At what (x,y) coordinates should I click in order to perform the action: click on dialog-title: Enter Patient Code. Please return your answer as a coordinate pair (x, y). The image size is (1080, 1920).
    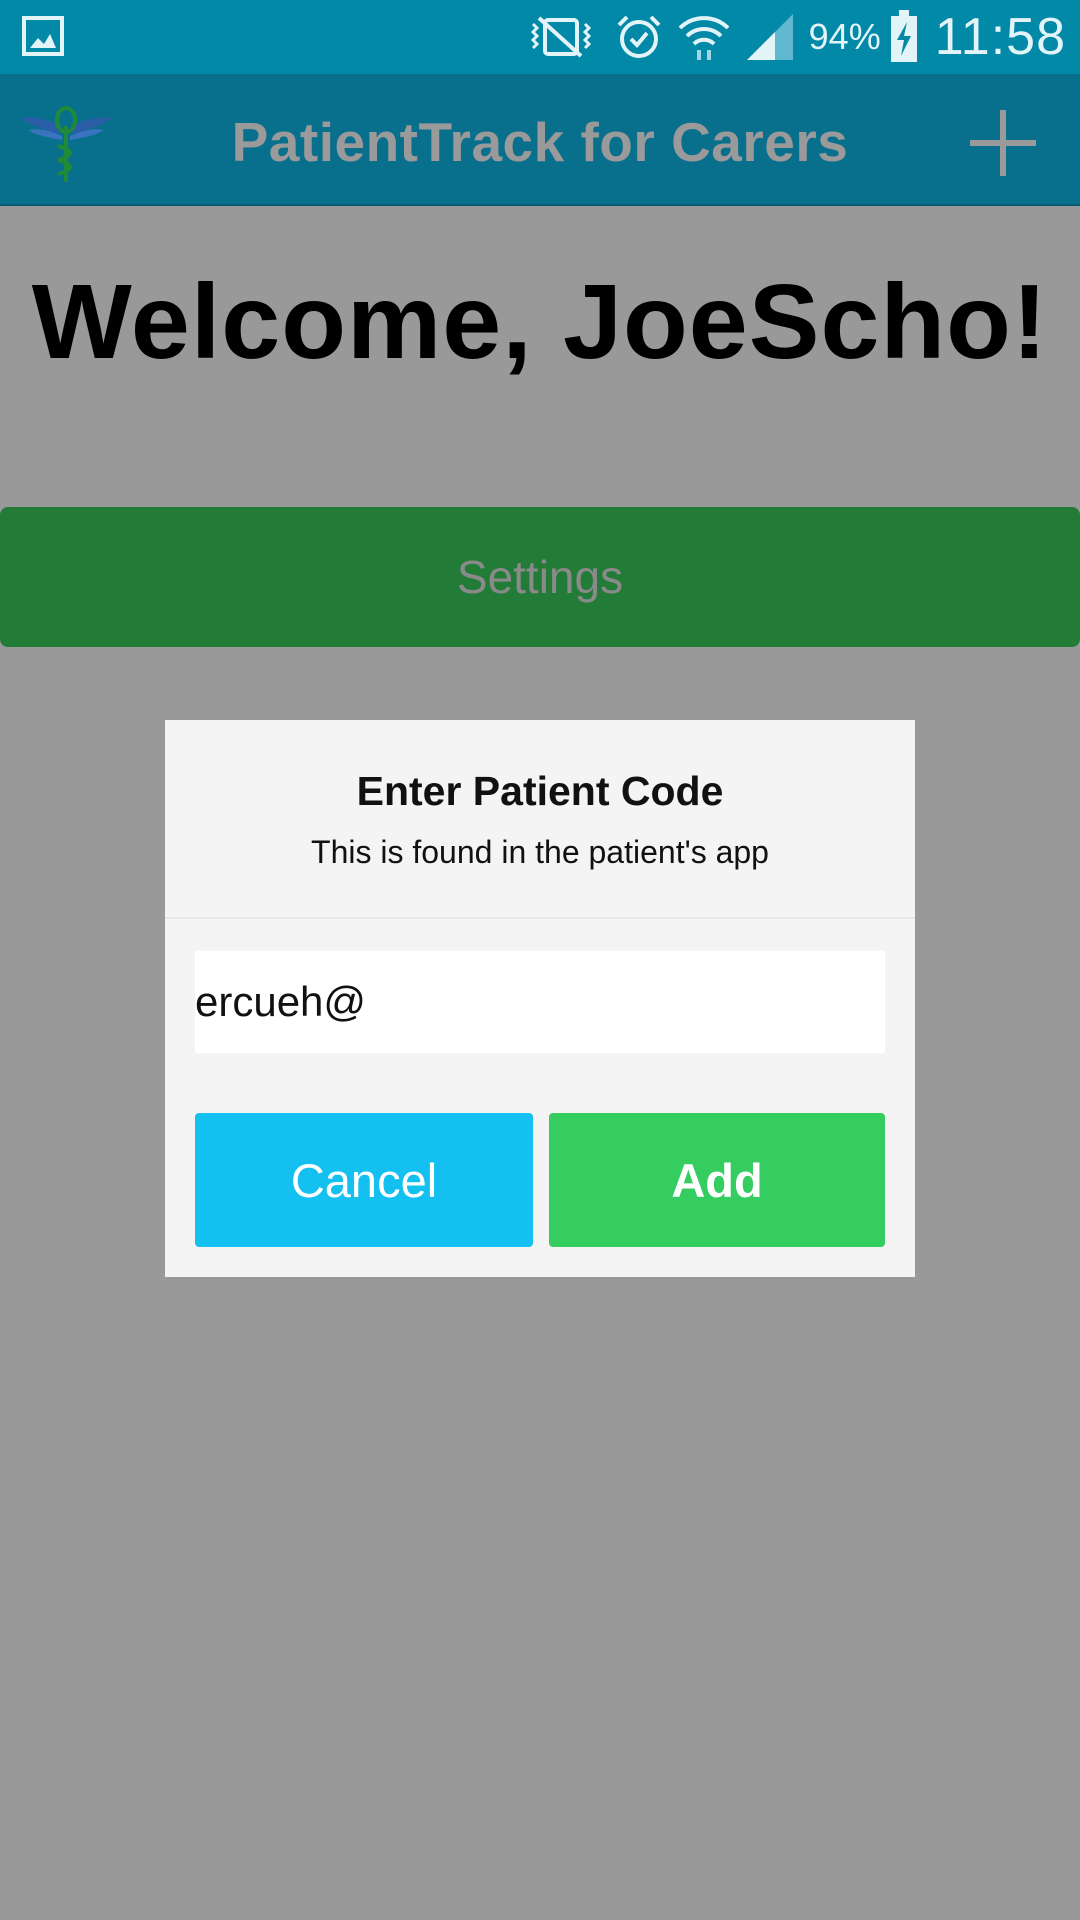
    Looking at the image, I should click on (540, 791).